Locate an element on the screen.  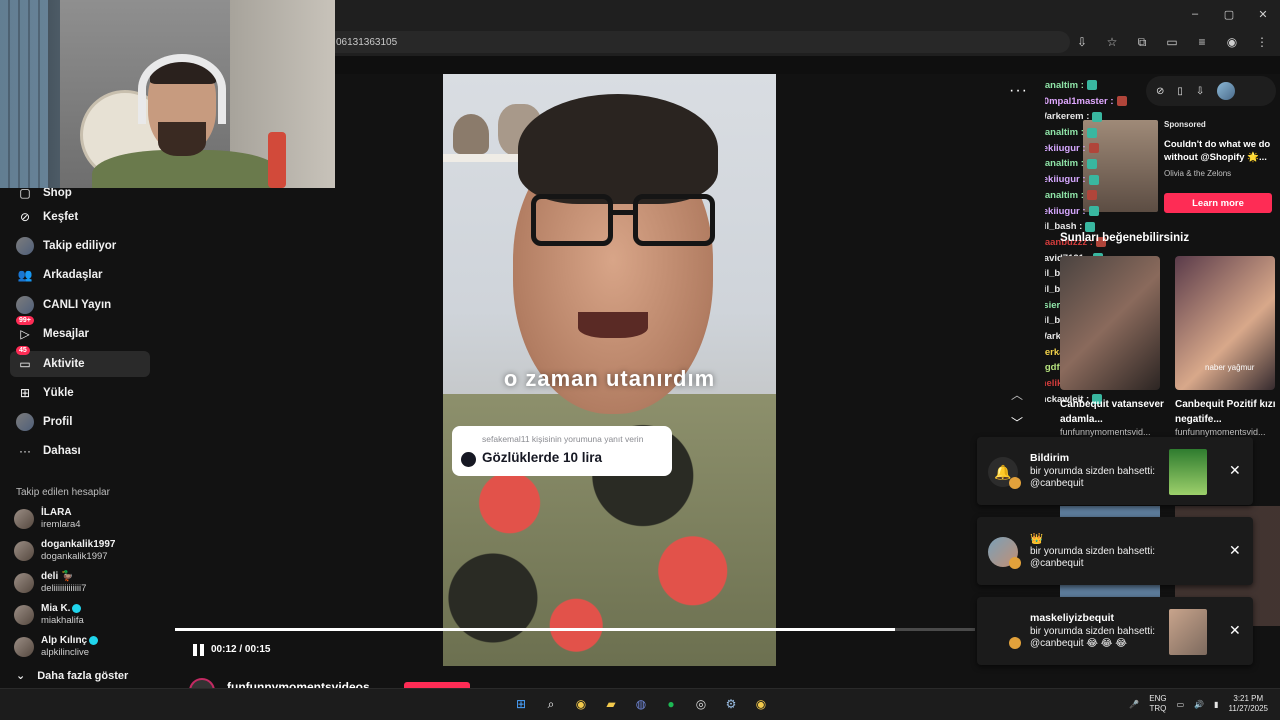
discord-icon: ◍ is located at coordinates (641, 704).